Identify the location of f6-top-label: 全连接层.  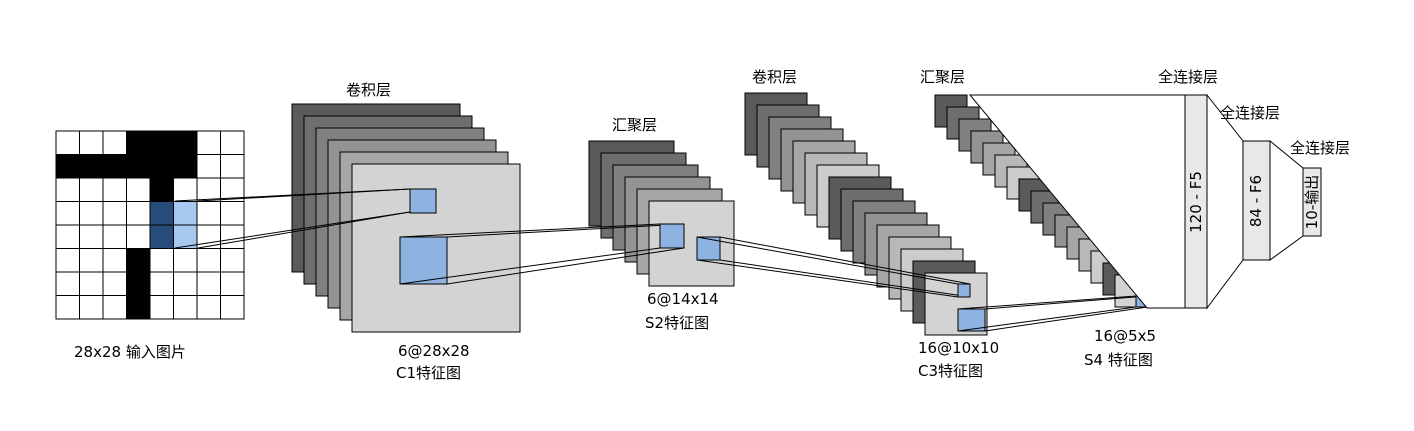
(1250, 113).